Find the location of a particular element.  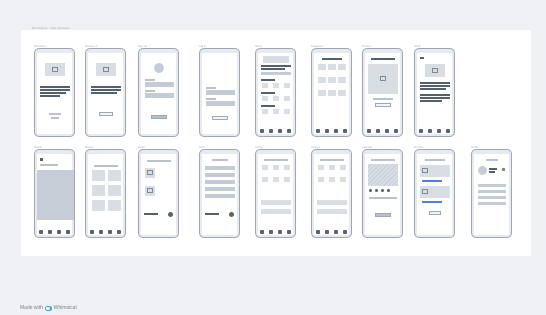

book-button is located at coordinates (383, 215).